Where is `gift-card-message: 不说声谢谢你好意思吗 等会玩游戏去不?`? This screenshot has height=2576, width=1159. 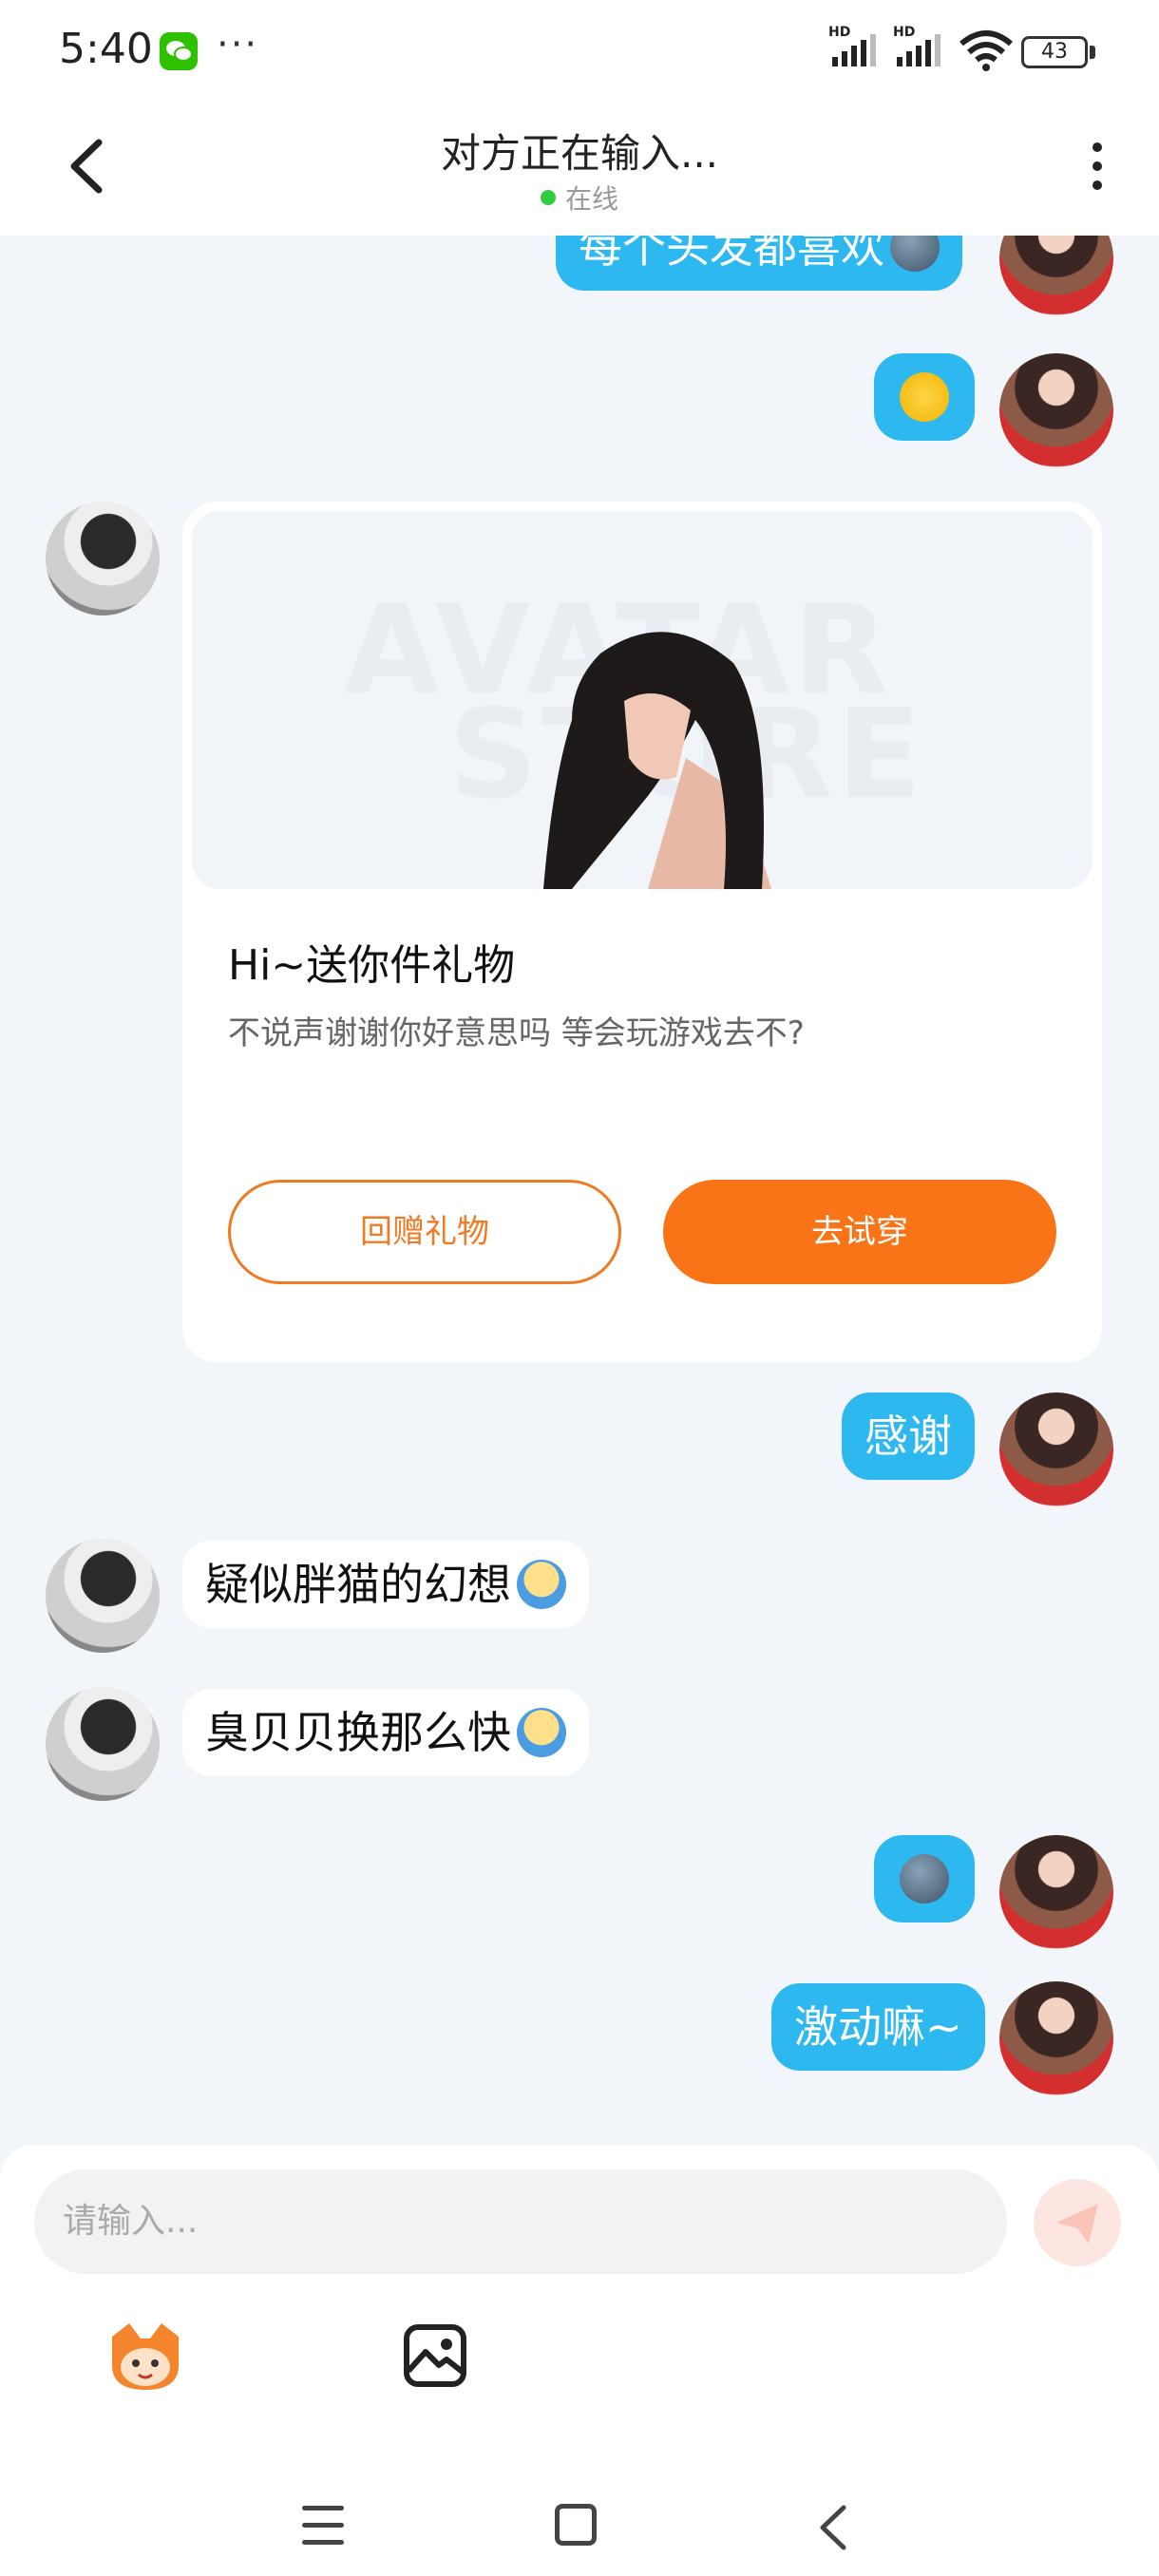
gift-card-message: 不说声谢谢你好意思吗 等会玩游戏去不? is located at coordinates (516, 1033).